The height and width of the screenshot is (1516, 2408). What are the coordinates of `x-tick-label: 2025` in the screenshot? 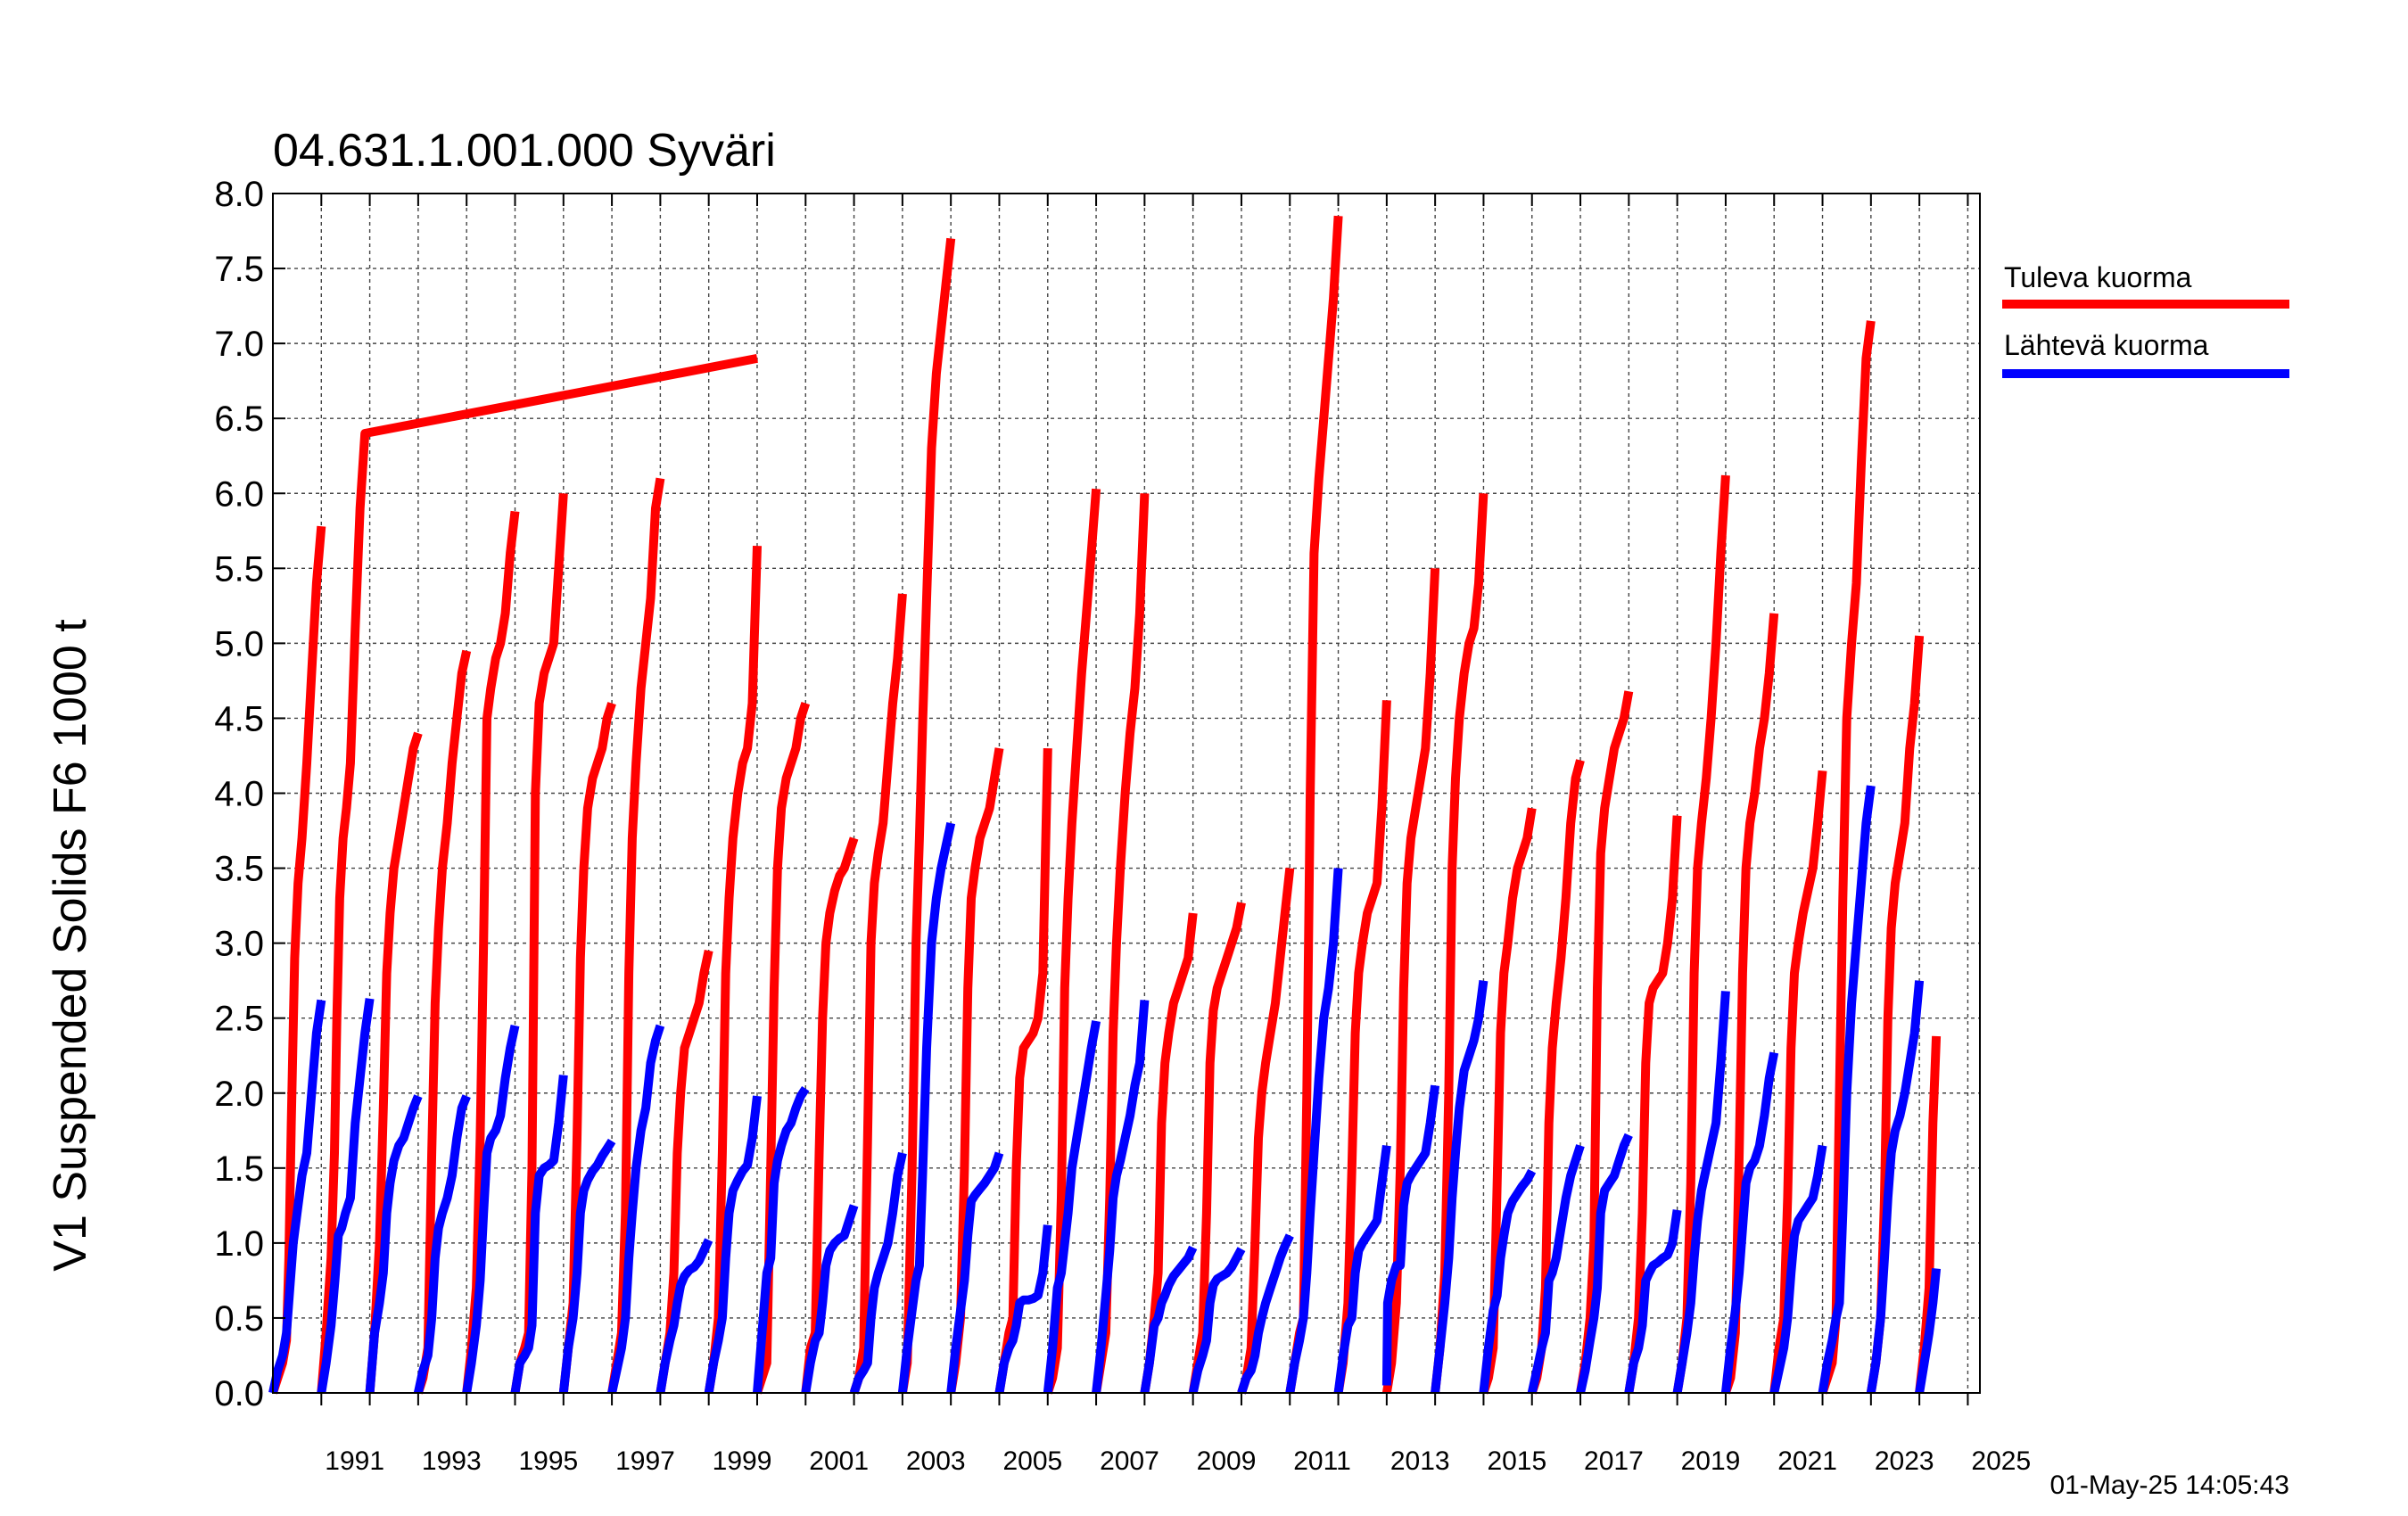 It's located at (2001, 1461).